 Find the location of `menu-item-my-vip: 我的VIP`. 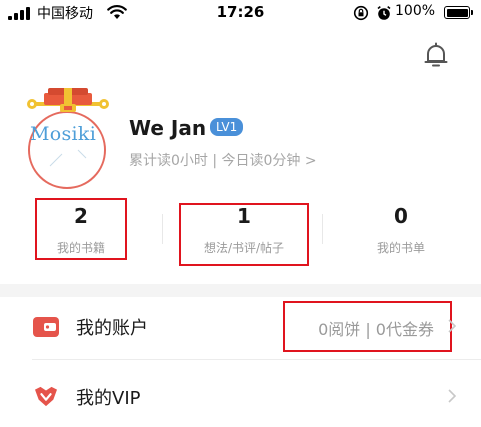

menu-item-my-vip: 我的VIP is located at coordinates (240, 396).